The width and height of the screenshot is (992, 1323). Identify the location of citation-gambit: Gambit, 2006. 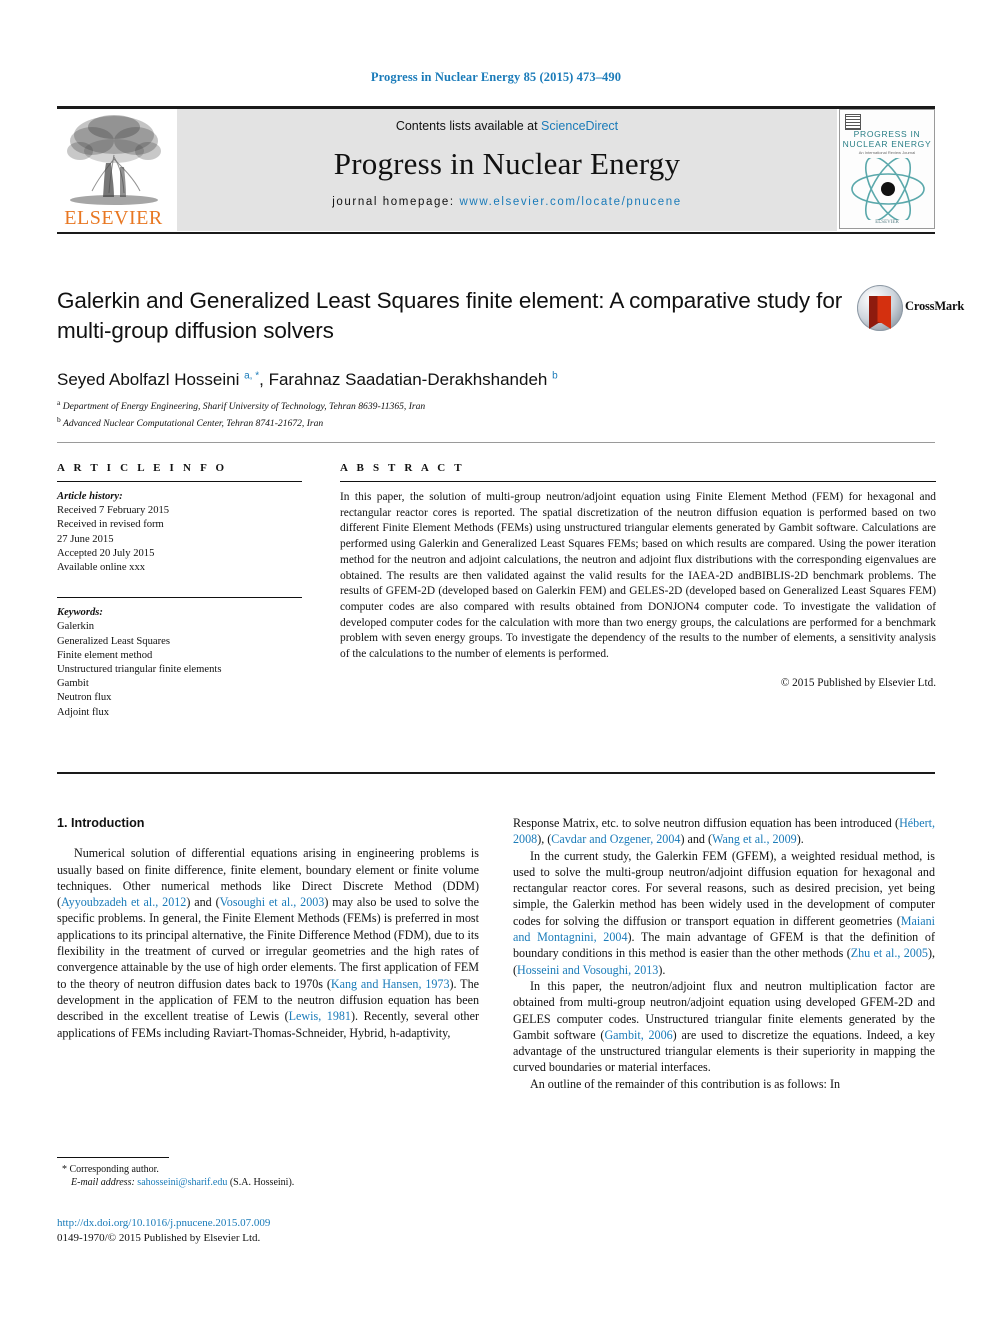
(638, 1035).